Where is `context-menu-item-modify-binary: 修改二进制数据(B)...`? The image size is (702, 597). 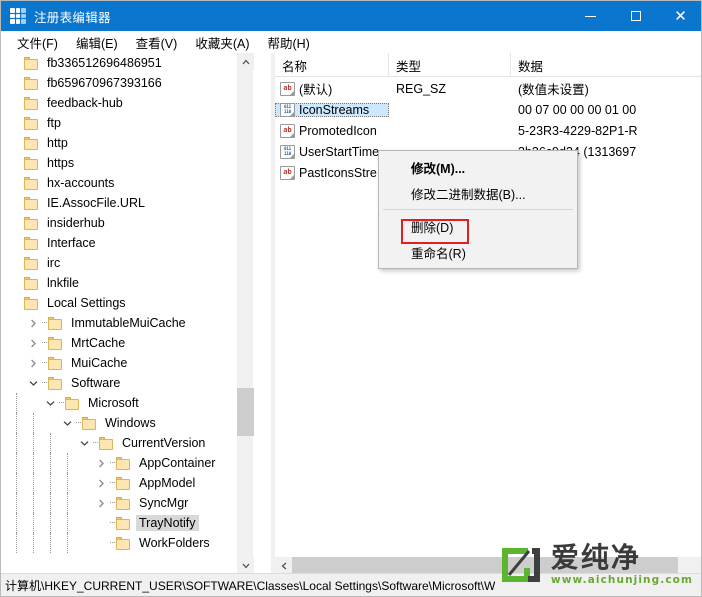 context-menu-item-modify-binary: 修改二进制数据(B)... is located at coordinates (478, 193).